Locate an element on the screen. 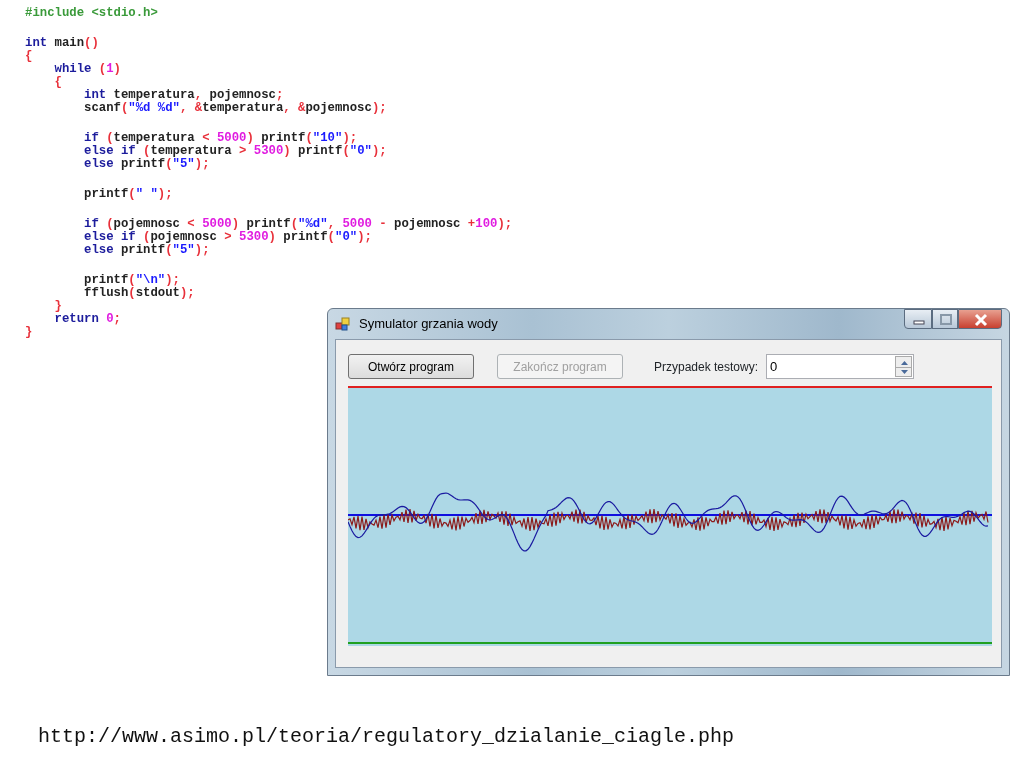 The image size is (1024, 768). code-line: if (pojemnosc < 5000) printf("%d", 5000 - pojemnosc +100); is located at coordinates (298, 224).